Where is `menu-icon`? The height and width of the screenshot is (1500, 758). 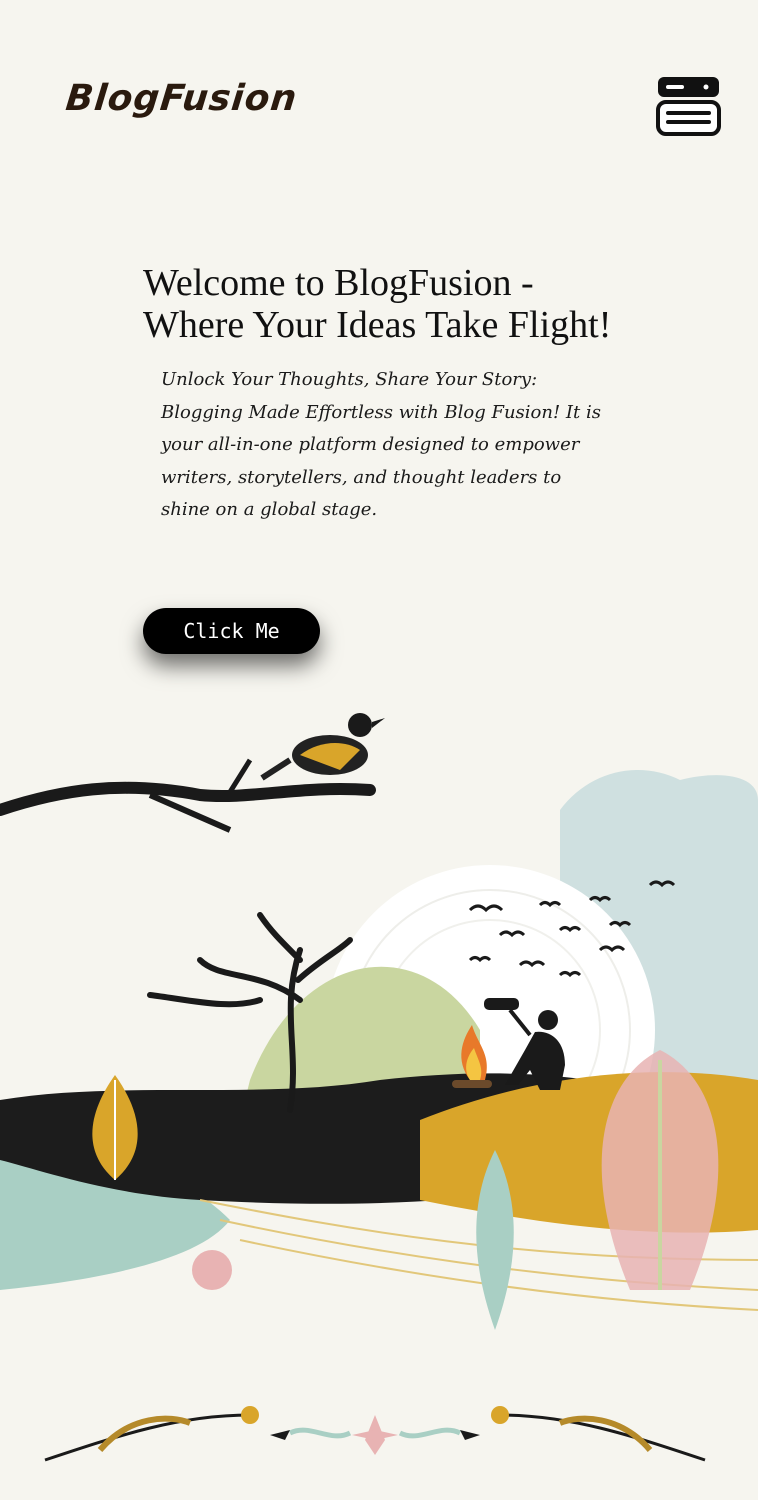
menu-icon is located at coordinates (688, 106).